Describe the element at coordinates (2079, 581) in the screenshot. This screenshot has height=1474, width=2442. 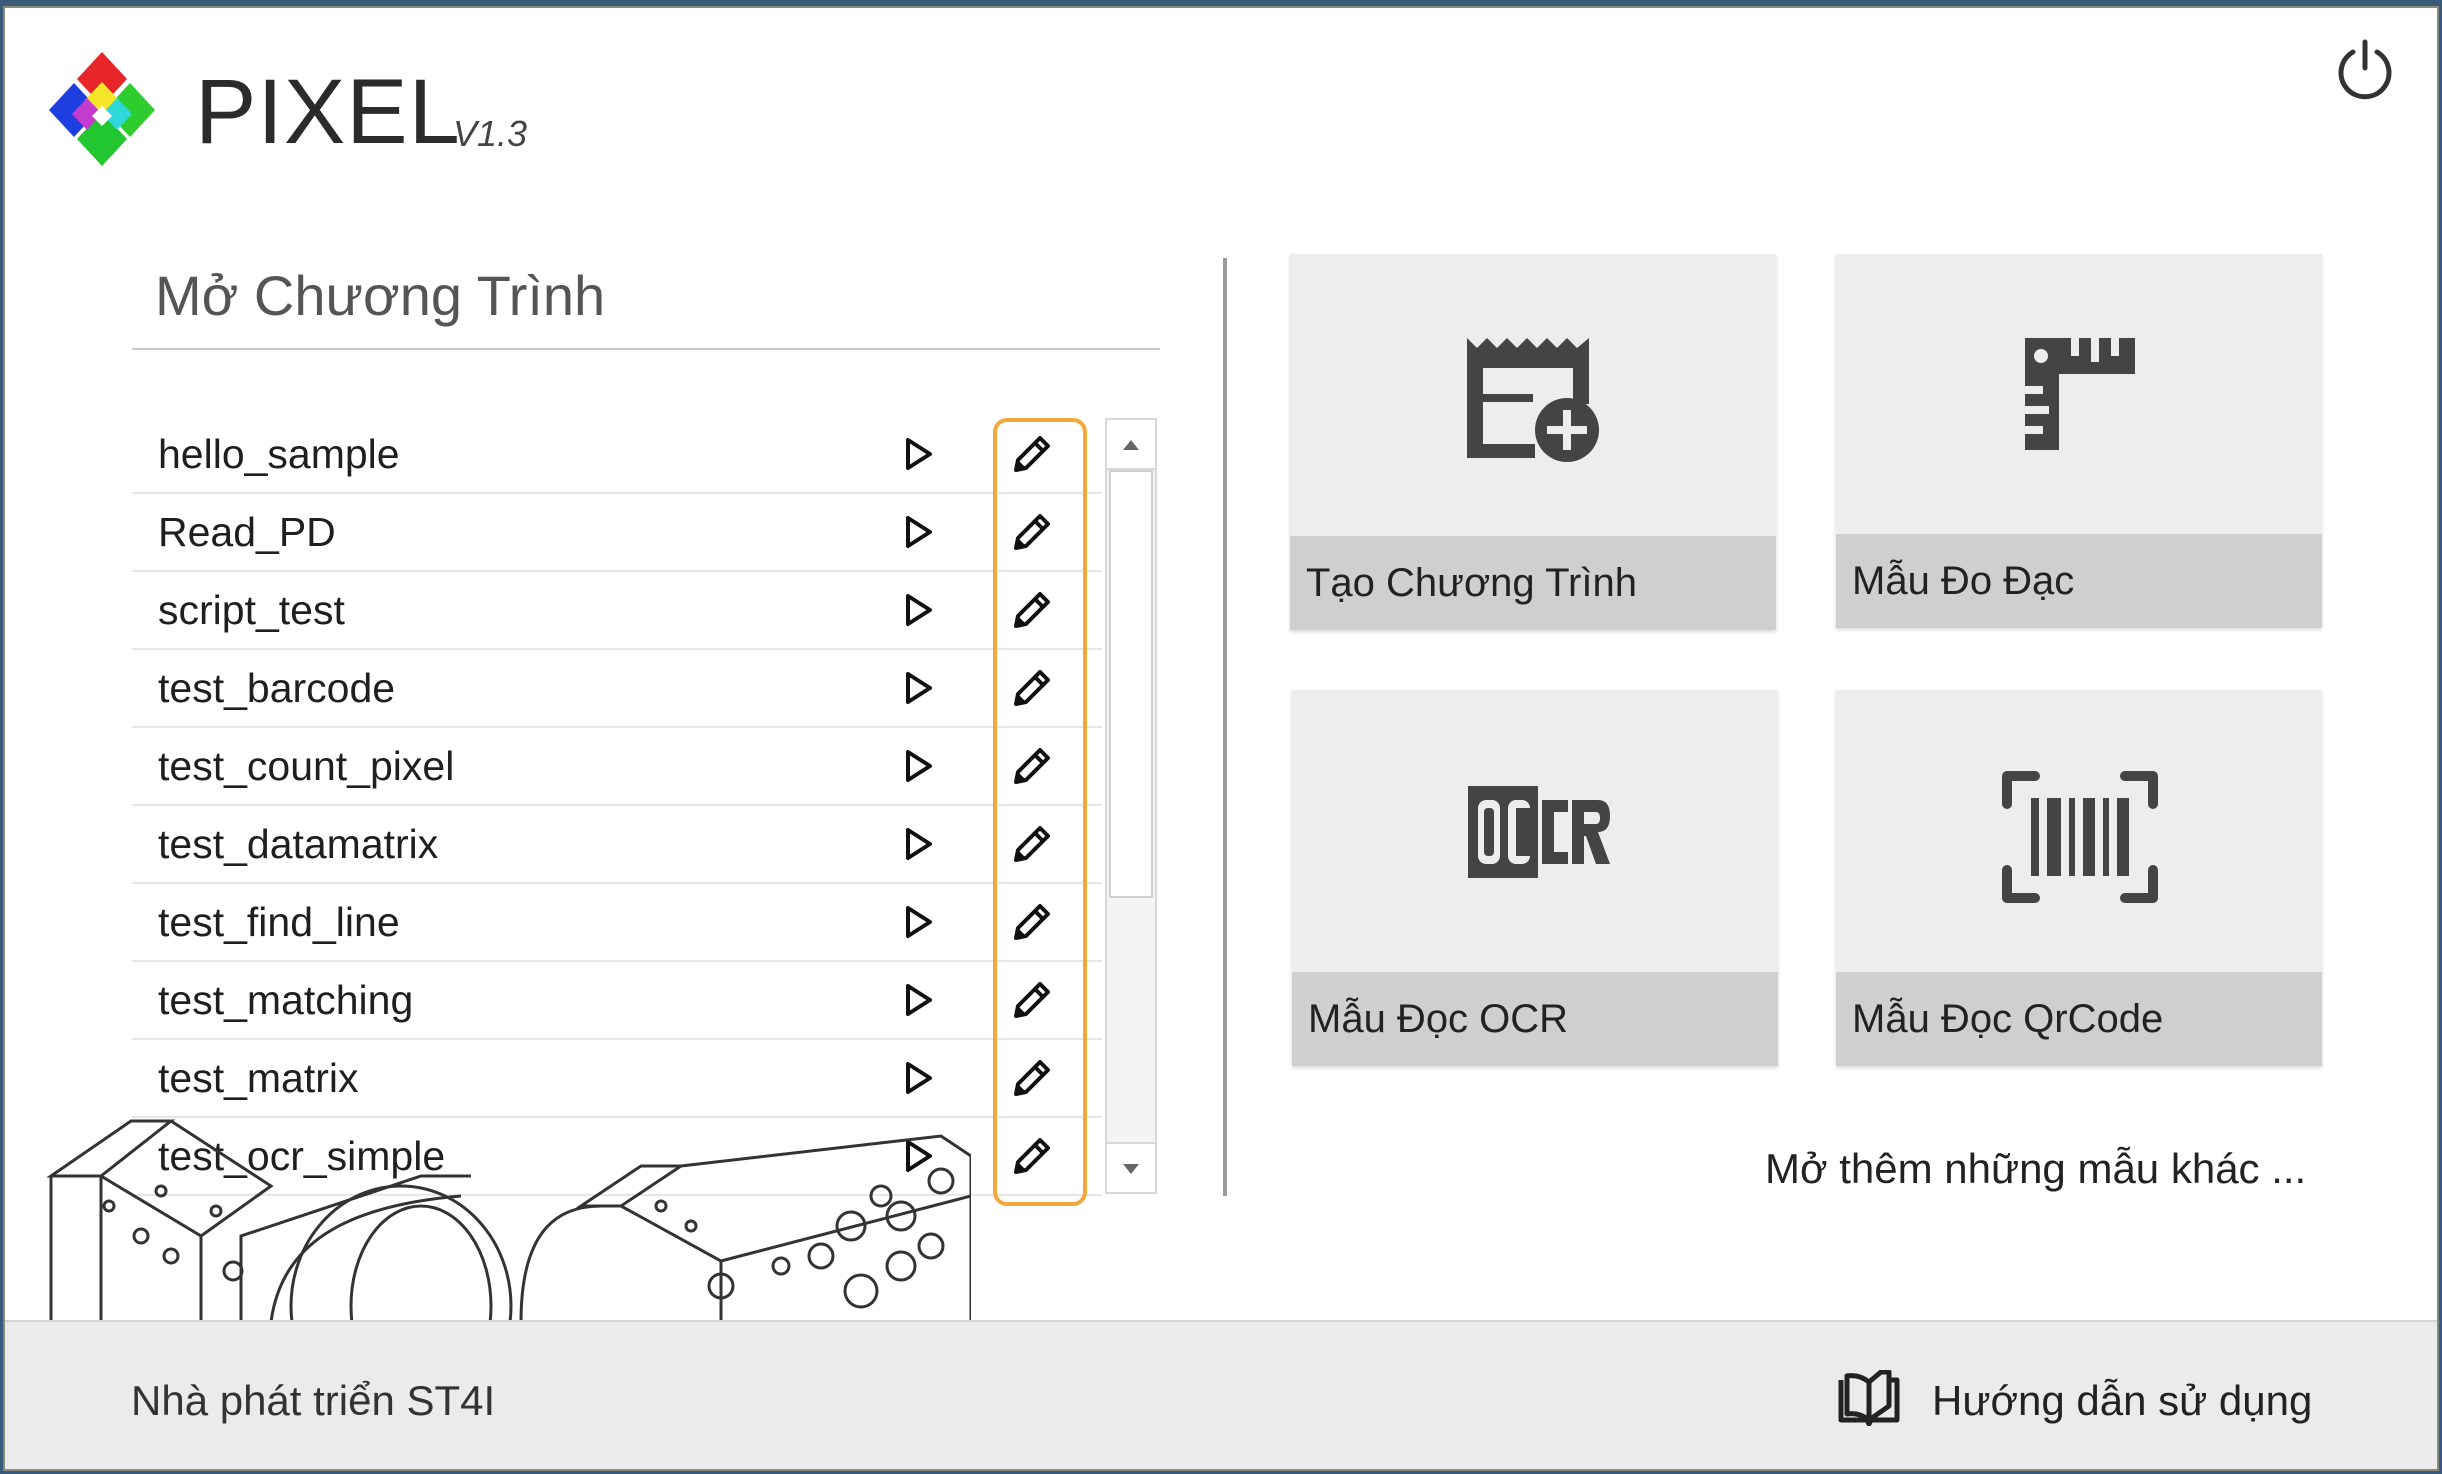
I see `measure-template-label: Mẫu Đo Đạc` at that location.